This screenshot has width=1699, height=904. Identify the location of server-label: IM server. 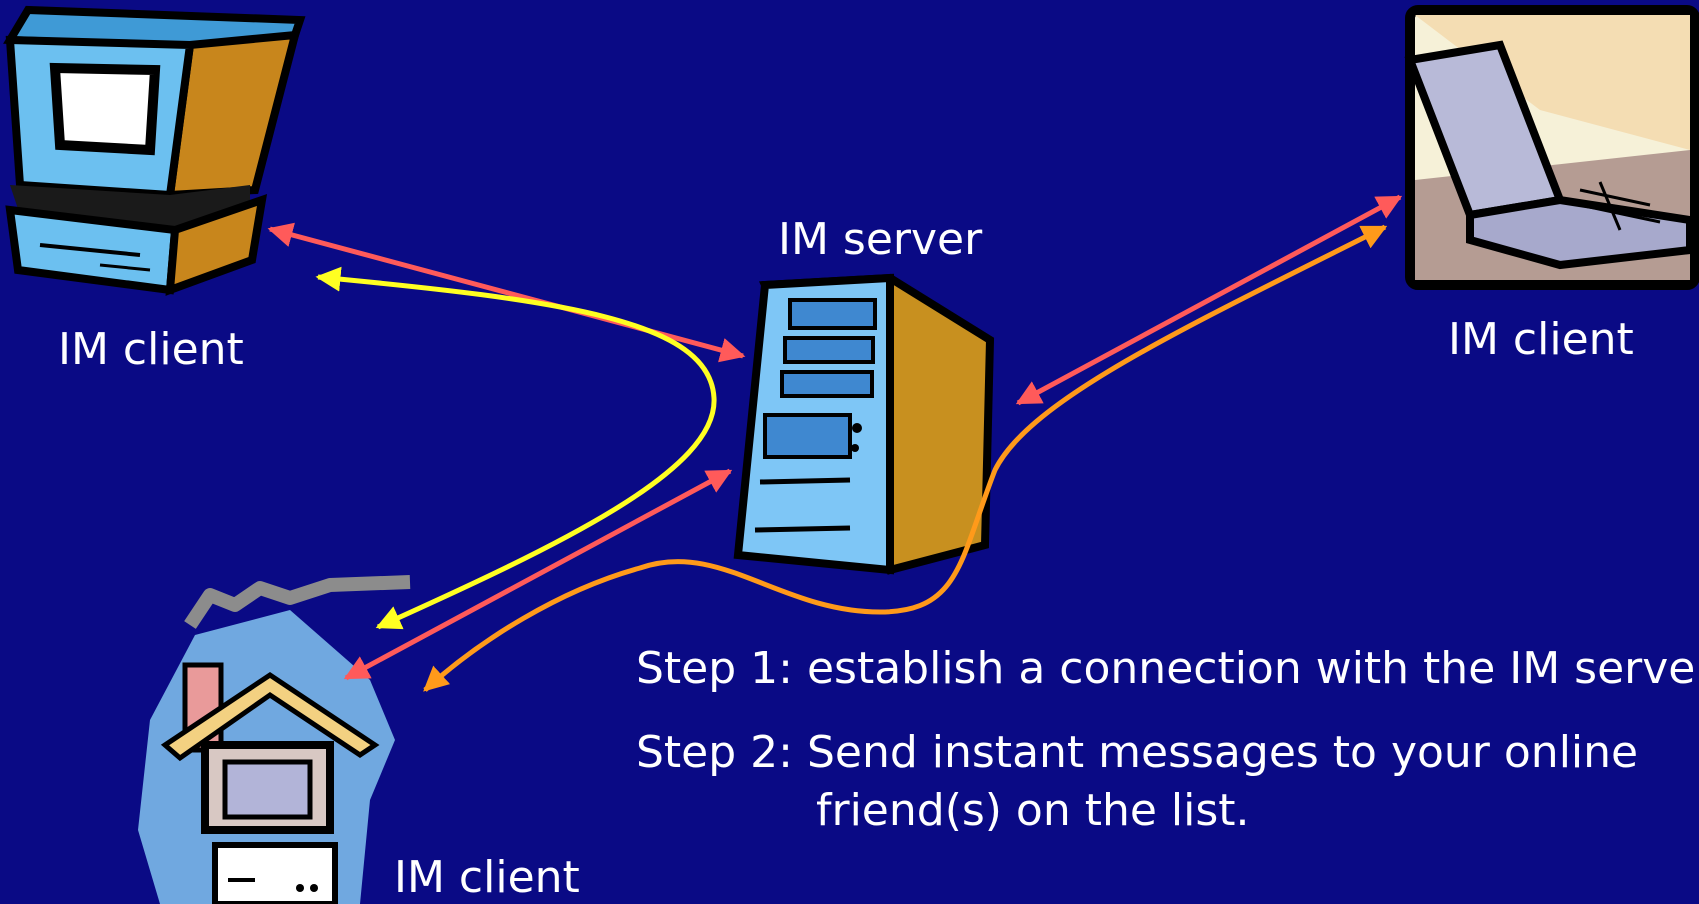
(880, 239).